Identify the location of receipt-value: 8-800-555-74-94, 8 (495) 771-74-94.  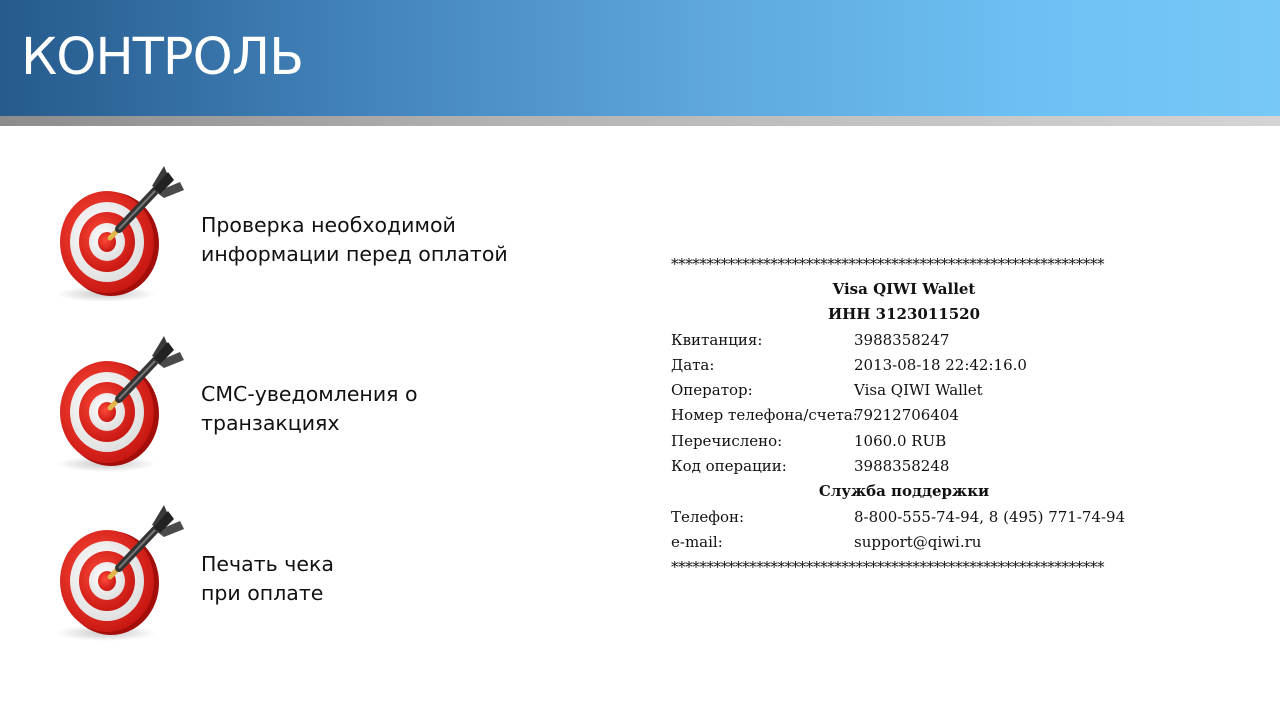
(990, 516).